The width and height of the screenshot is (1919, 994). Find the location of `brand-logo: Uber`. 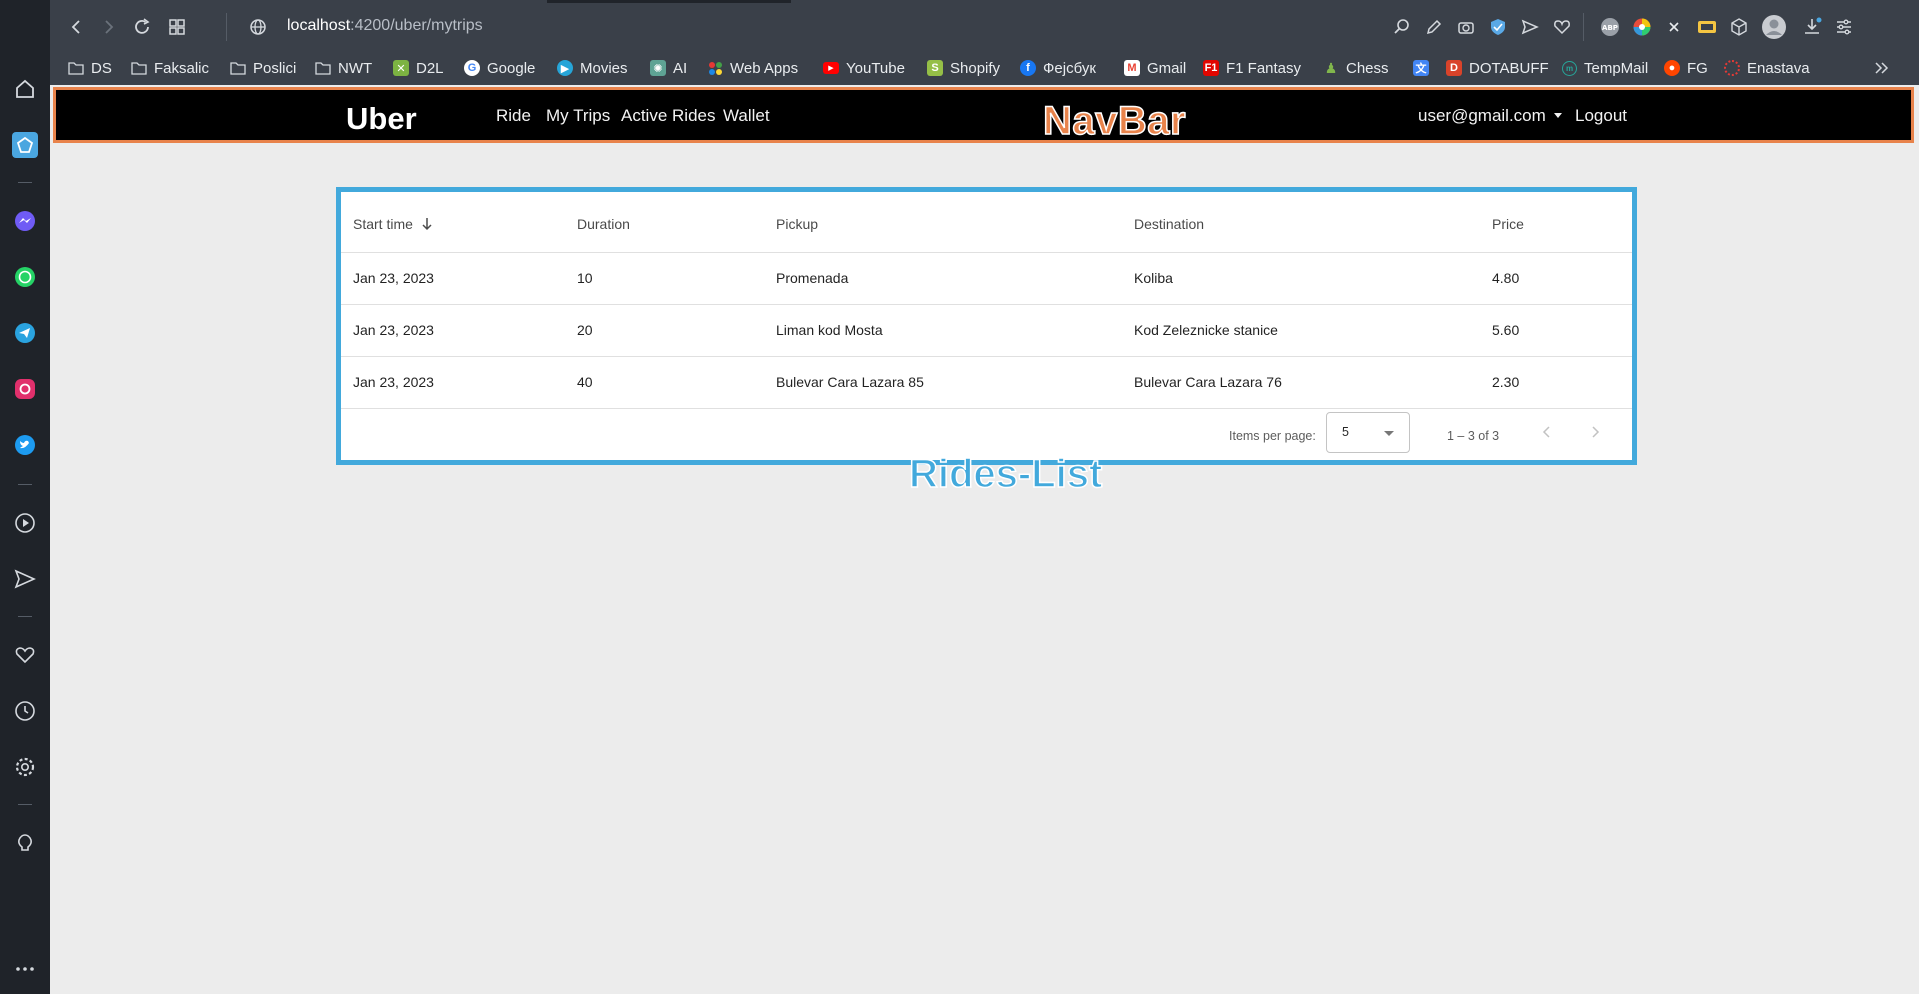

brand-logo: Uber is located at coordinates (381, 119).